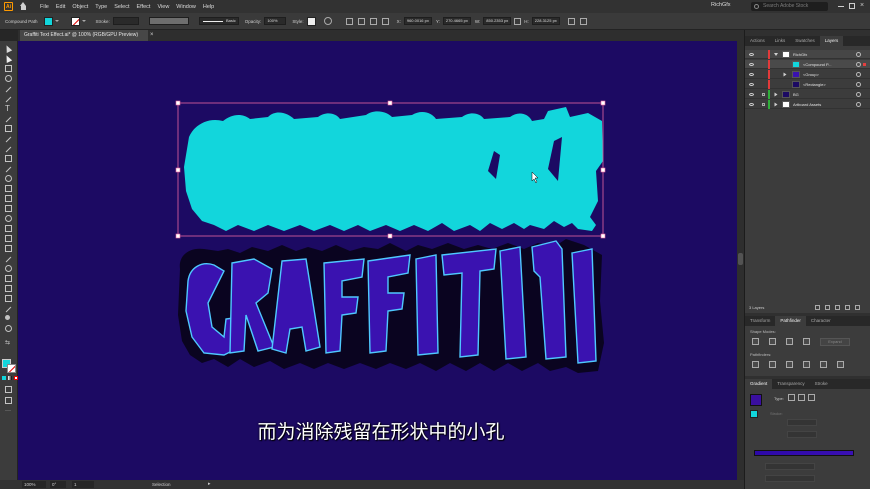 Image resolution: width=870 pixels, height=489 pixels. I want to click on menu-edit: Edit, so click(60, 7).